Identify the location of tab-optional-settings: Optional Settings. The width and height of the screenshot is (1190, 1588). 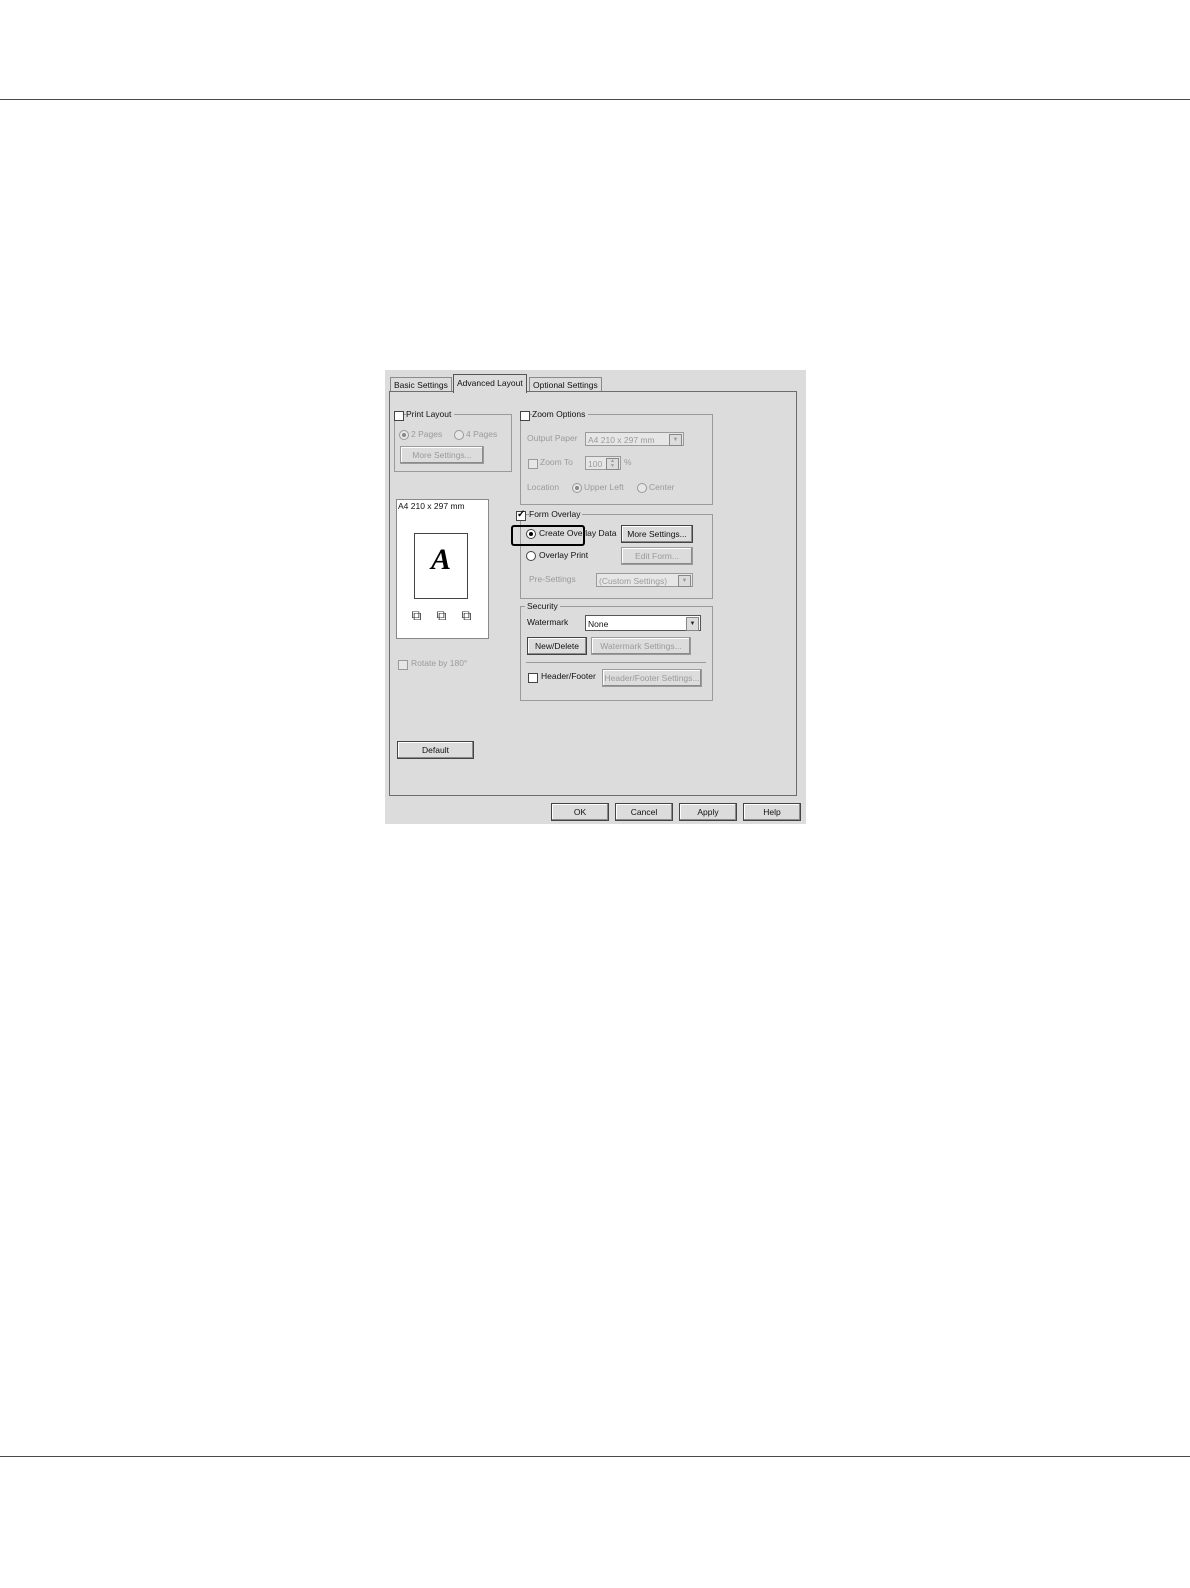
(565, 384).